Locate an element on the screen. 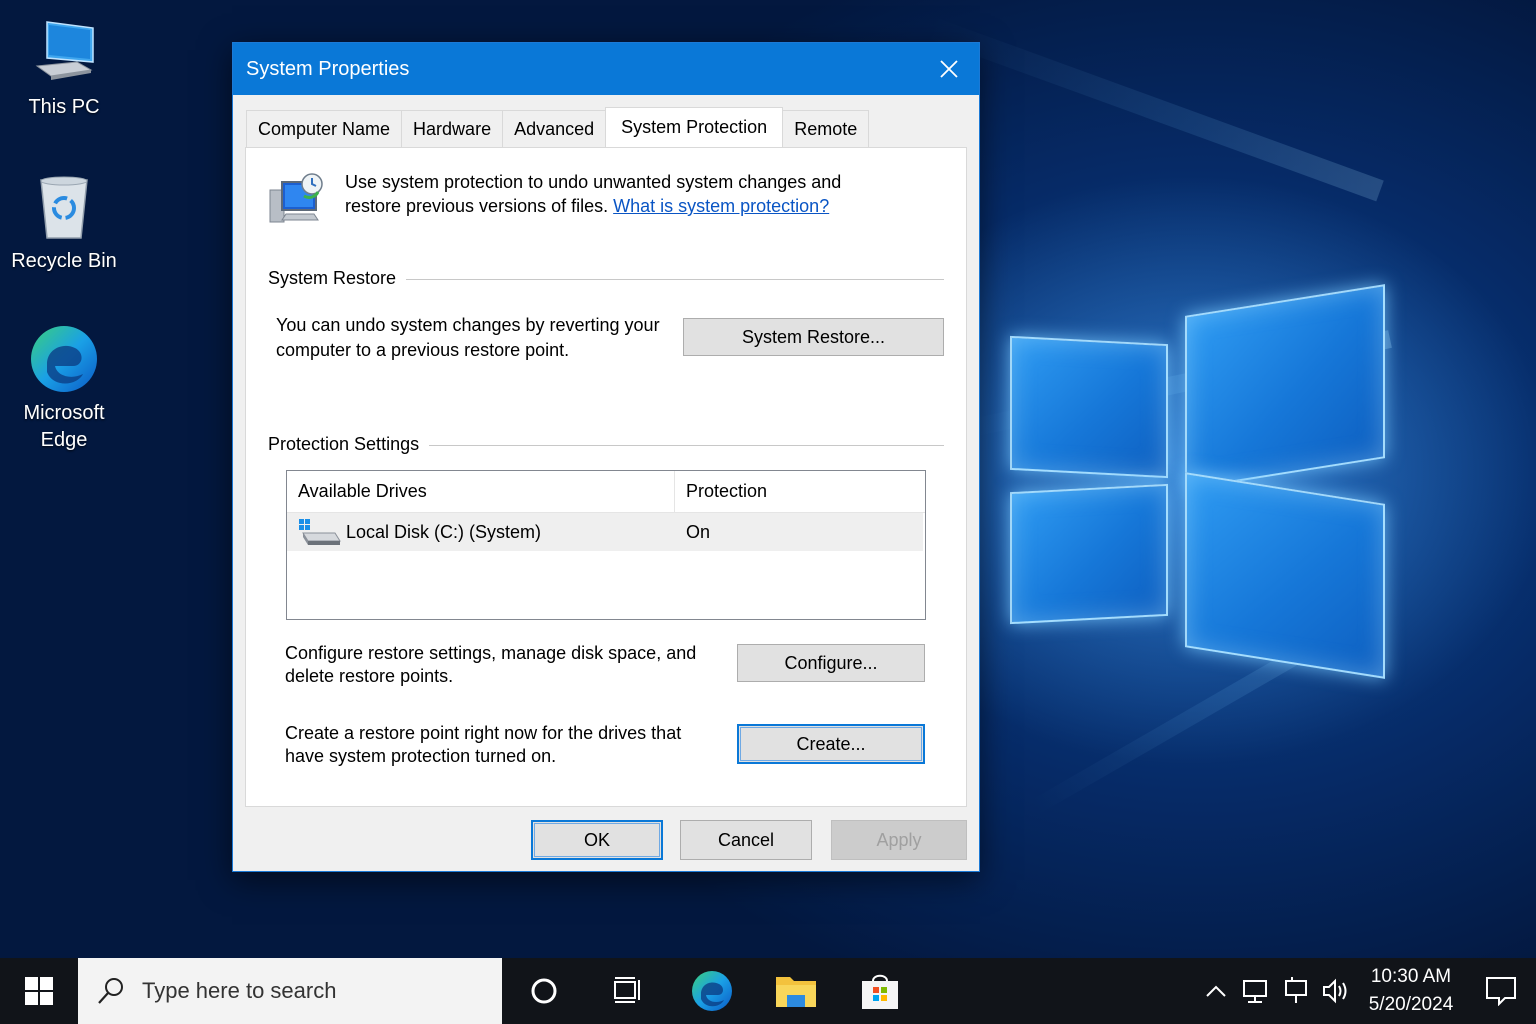 This screenshot has height=1024, width=1536. windows-logo-pane-tr is located at coordinates (1285, 387).